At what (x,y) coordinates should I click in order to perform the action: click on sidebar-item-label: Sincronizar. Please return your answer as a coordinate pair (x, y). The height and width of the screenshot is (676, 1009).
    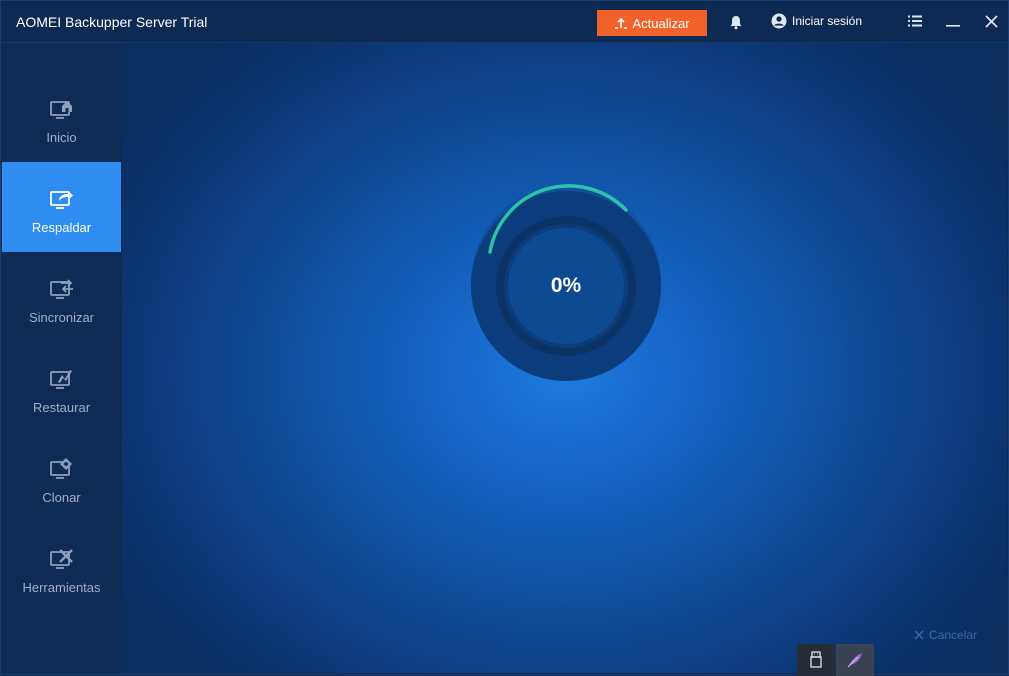
    Looking at the image, I should click on (61, 317).